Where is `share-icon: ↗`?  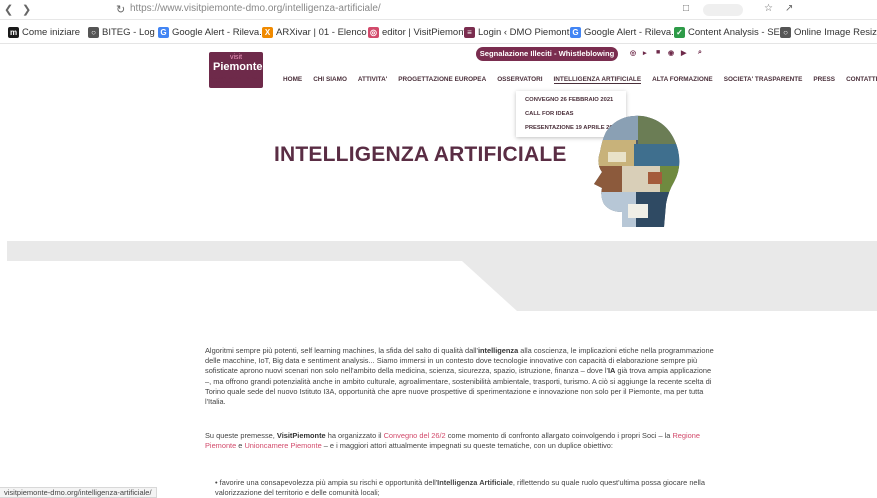
share-icon: ↗ is located at coordinates (789, 8).